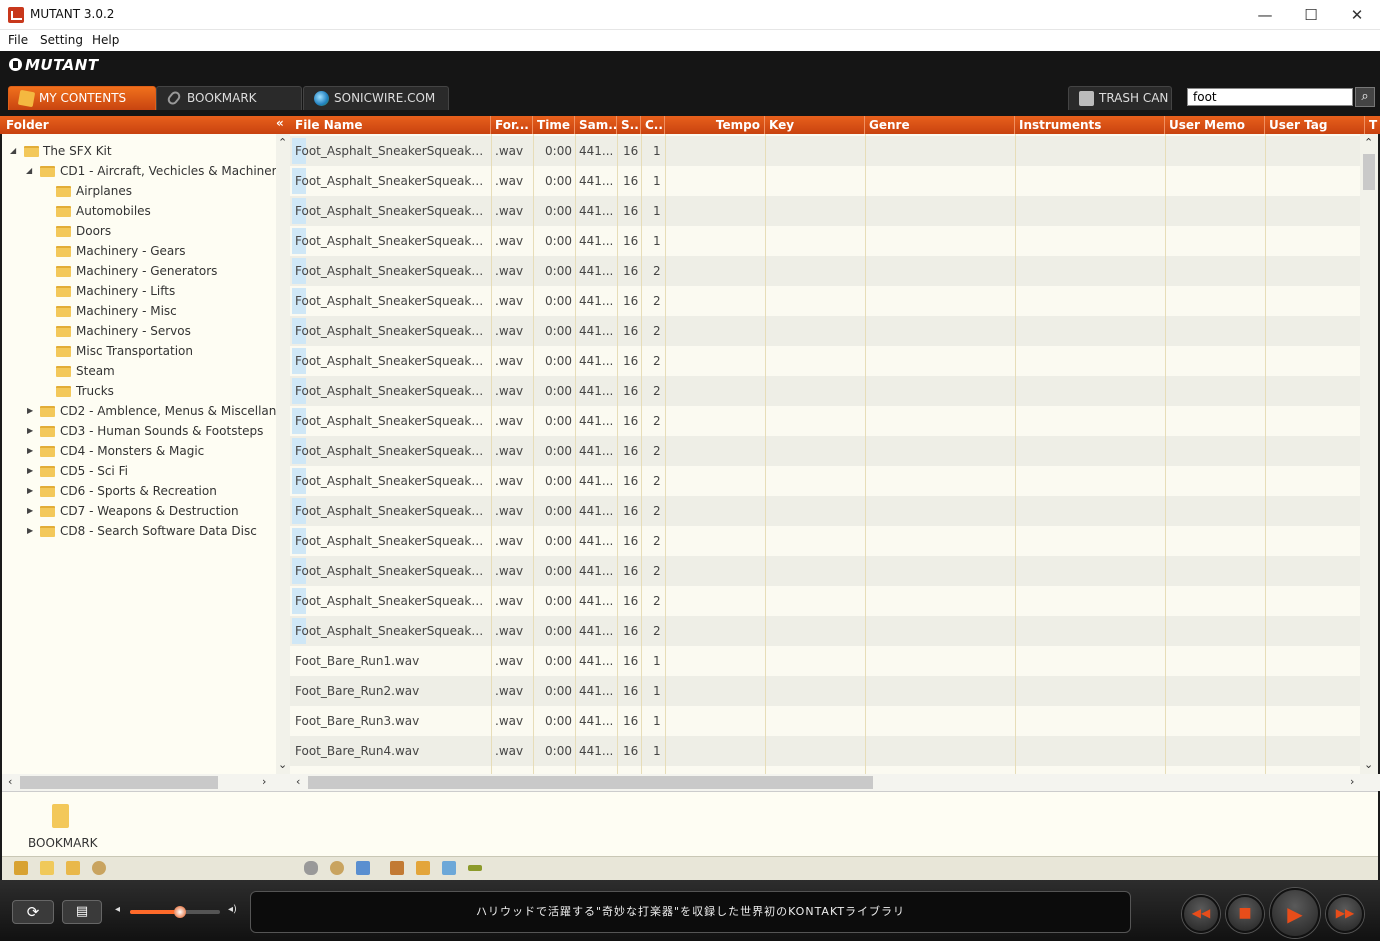 The height and width of the screenshot is (941, 1380). I want to click on paperclip-icon, so click(311, 868).